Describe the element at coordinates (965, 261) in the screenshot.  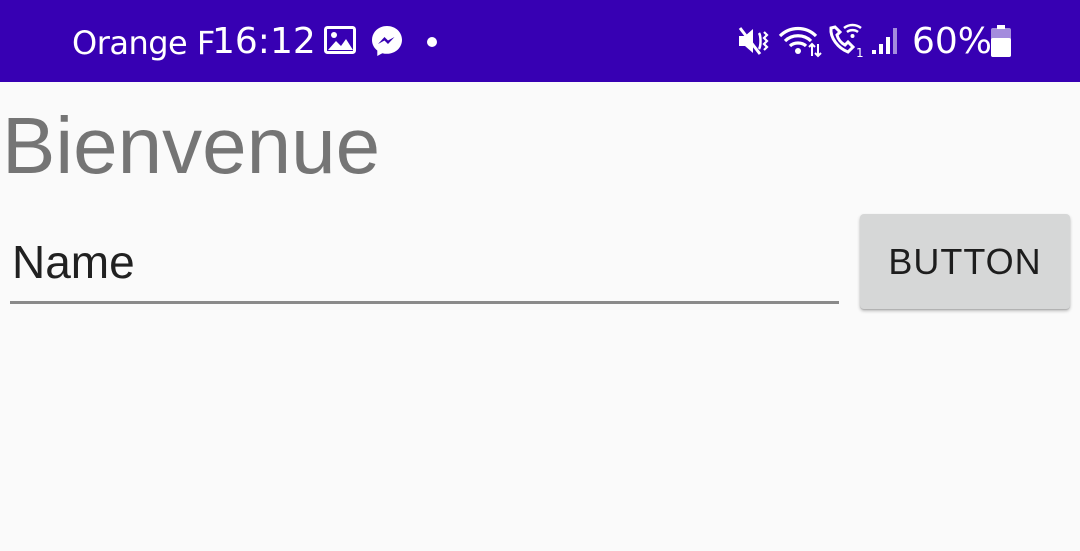
I see `submit-button: BUTTON` at that location.